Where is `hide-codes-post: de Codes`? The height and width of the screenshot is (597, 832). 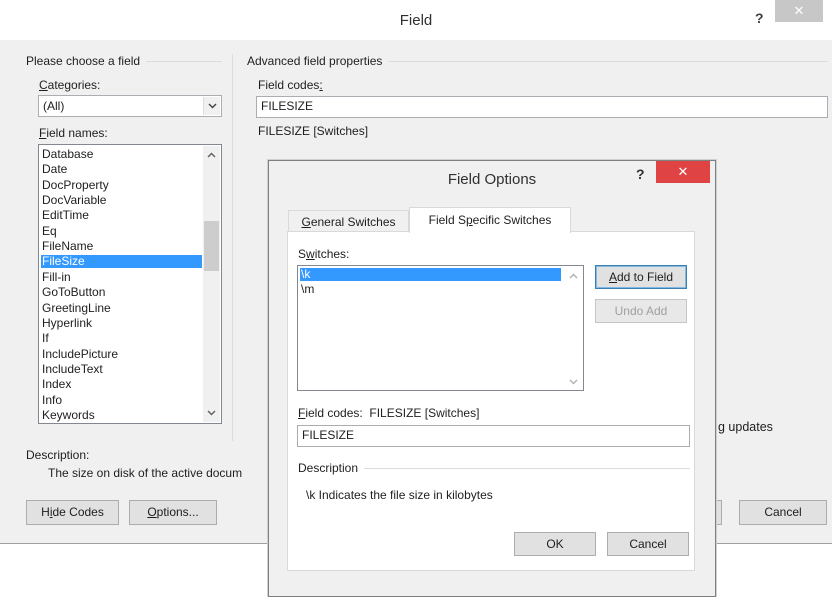
hide-codes-post: de Codes is located at coordinates (78, 512).